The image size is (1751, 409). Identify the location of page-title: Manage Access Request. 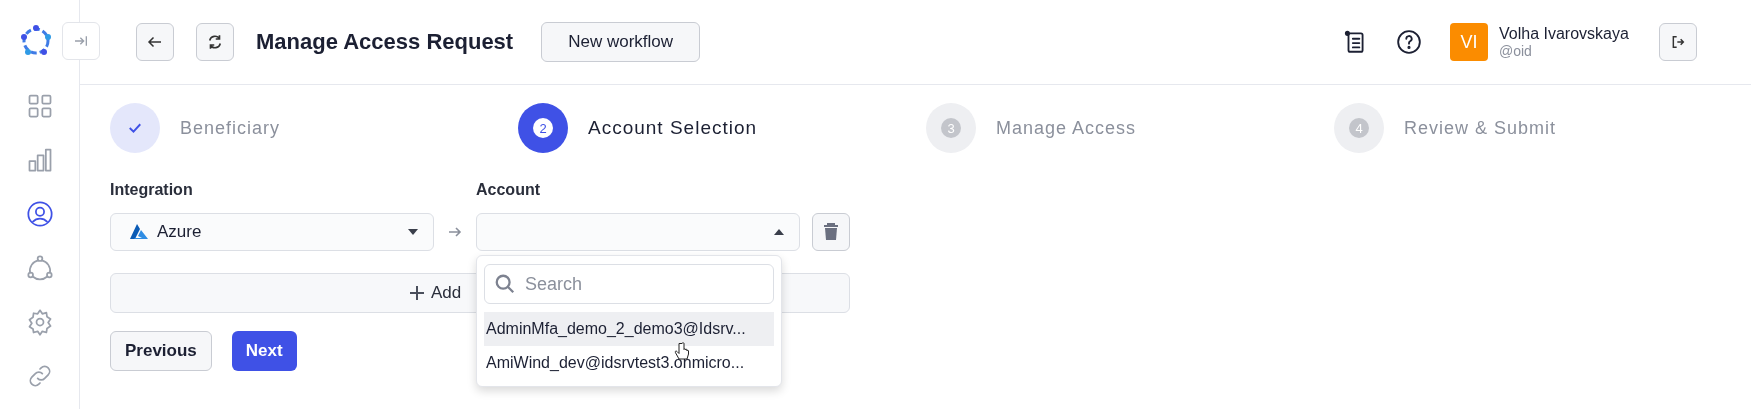
(385, 42).